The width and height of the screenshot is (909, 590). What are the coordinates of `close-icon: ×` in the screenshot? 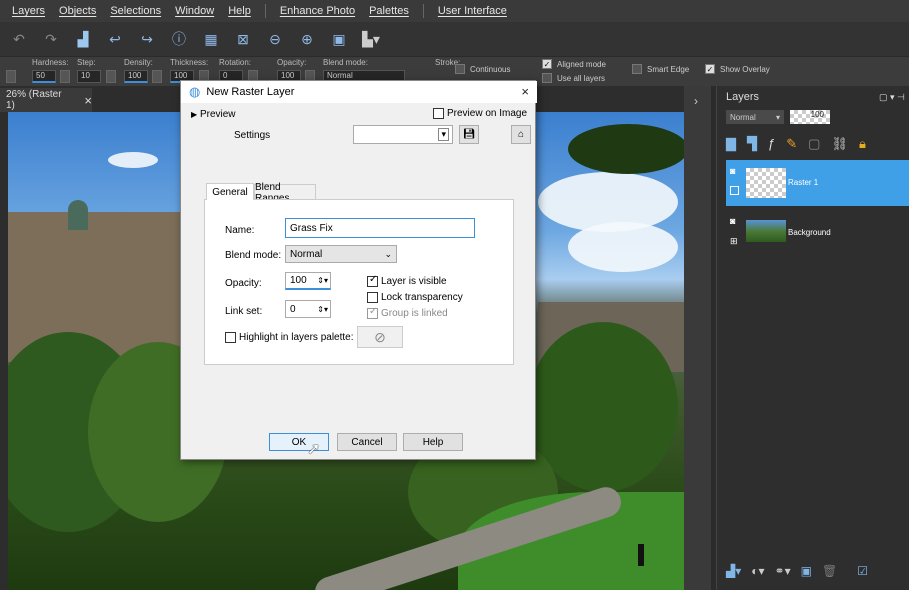 It's located at (525, 91).